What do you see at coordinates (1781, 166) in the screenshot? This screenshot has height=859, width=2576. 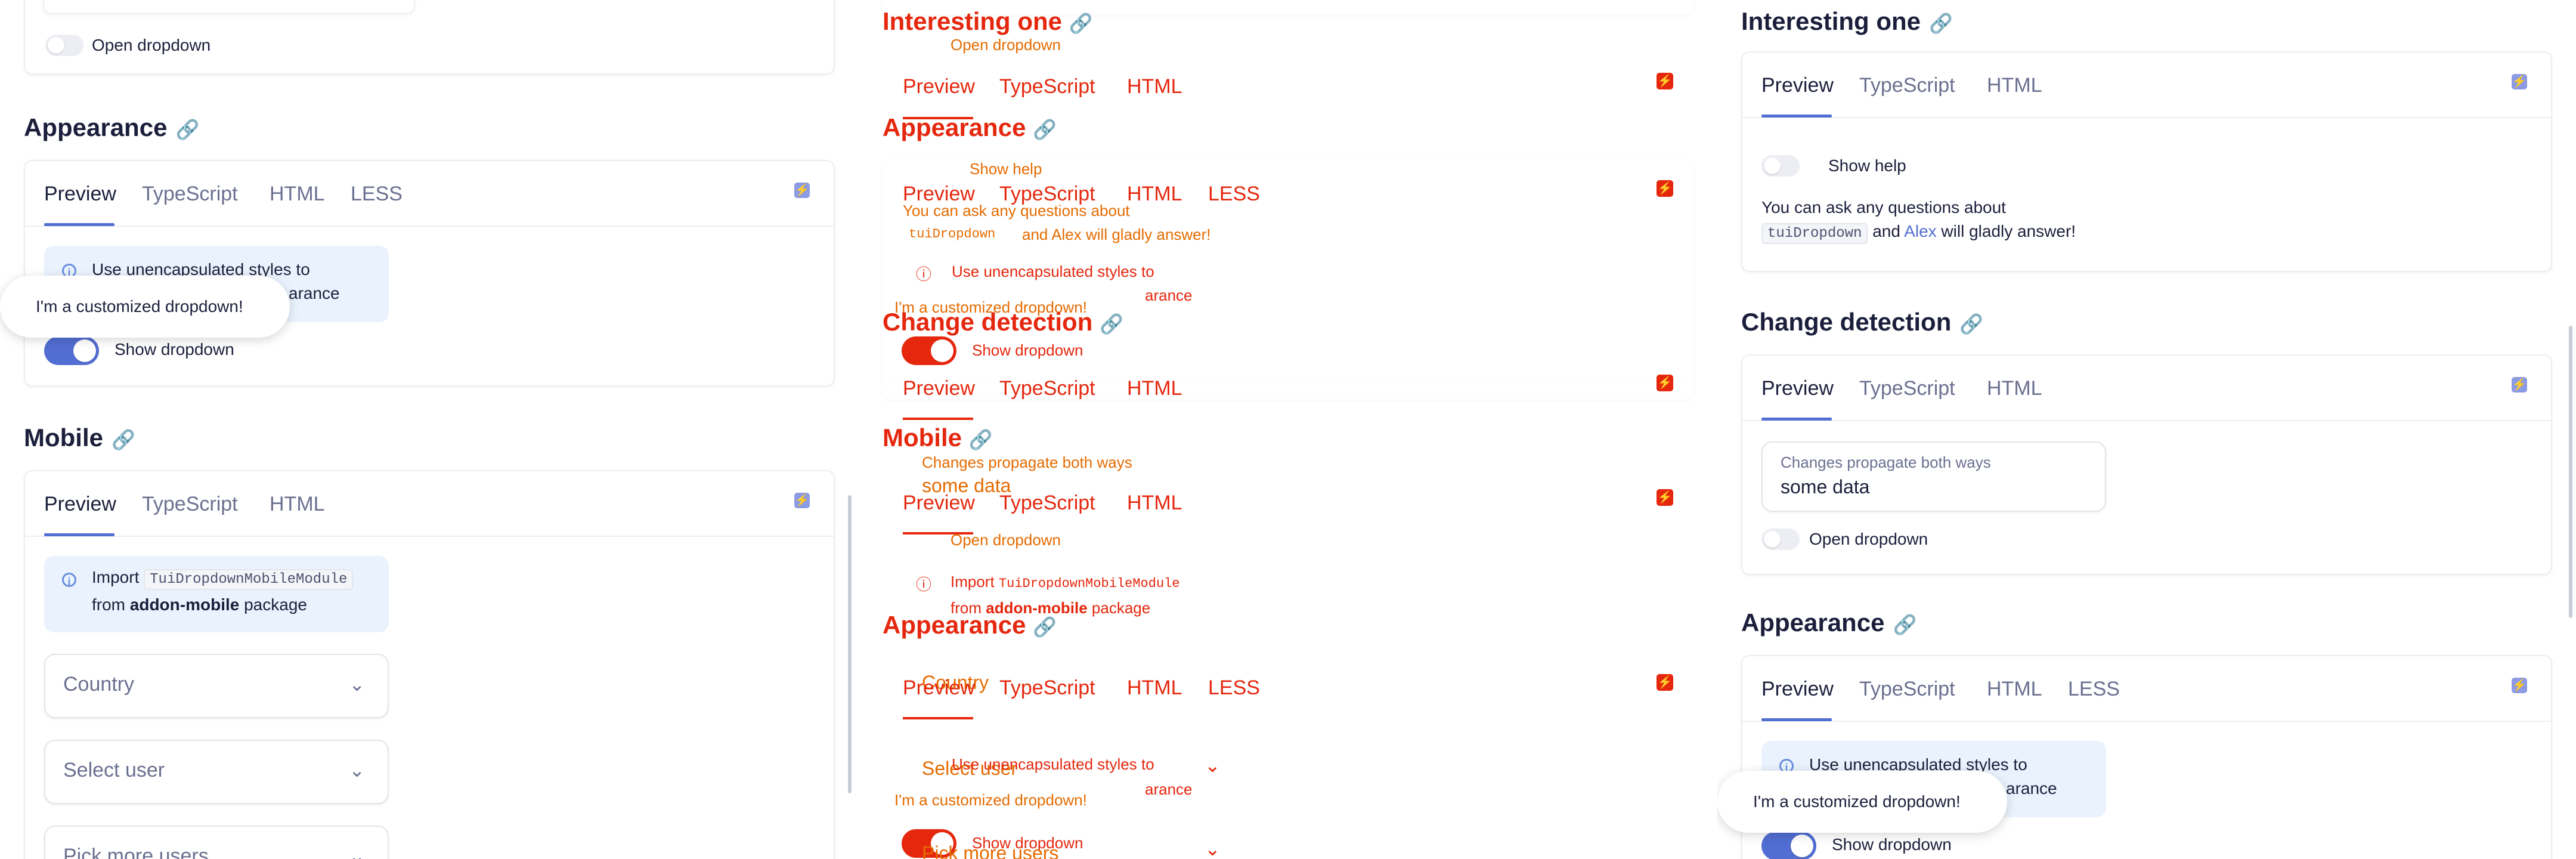 I see `show-help-toggle` at bounding box center [1781, 166].